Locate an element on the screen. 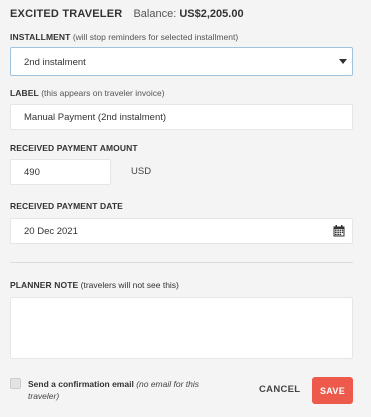 Image resolution: width=371 pixels, height=417 pixels. amount-label: RECEIVED PAYMENT AMOUNT is located at coordinates (74, 148).